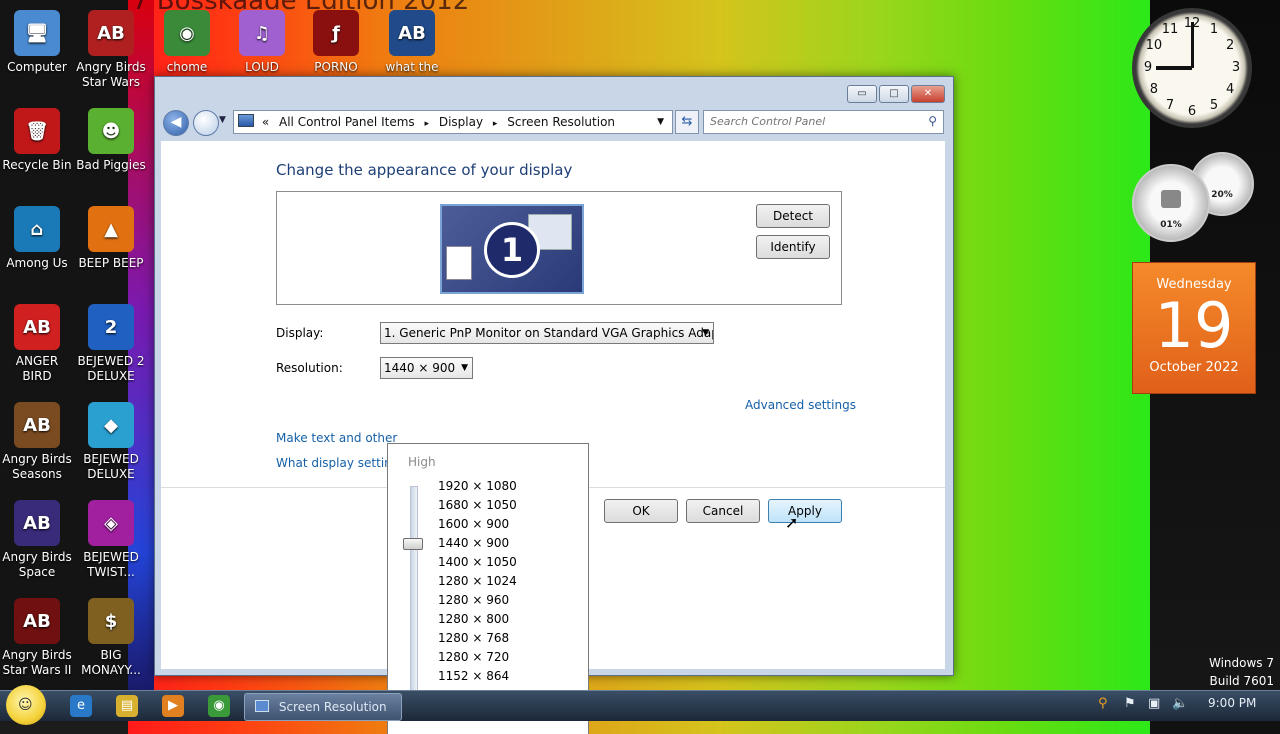 Image resolution: width=1280 pixels, height=734 pixels. What do you see at coordinates (1194, 70) in the screenshot?
I see `clock-gadget: 121234567891011` at bounding box center [1194, 70].